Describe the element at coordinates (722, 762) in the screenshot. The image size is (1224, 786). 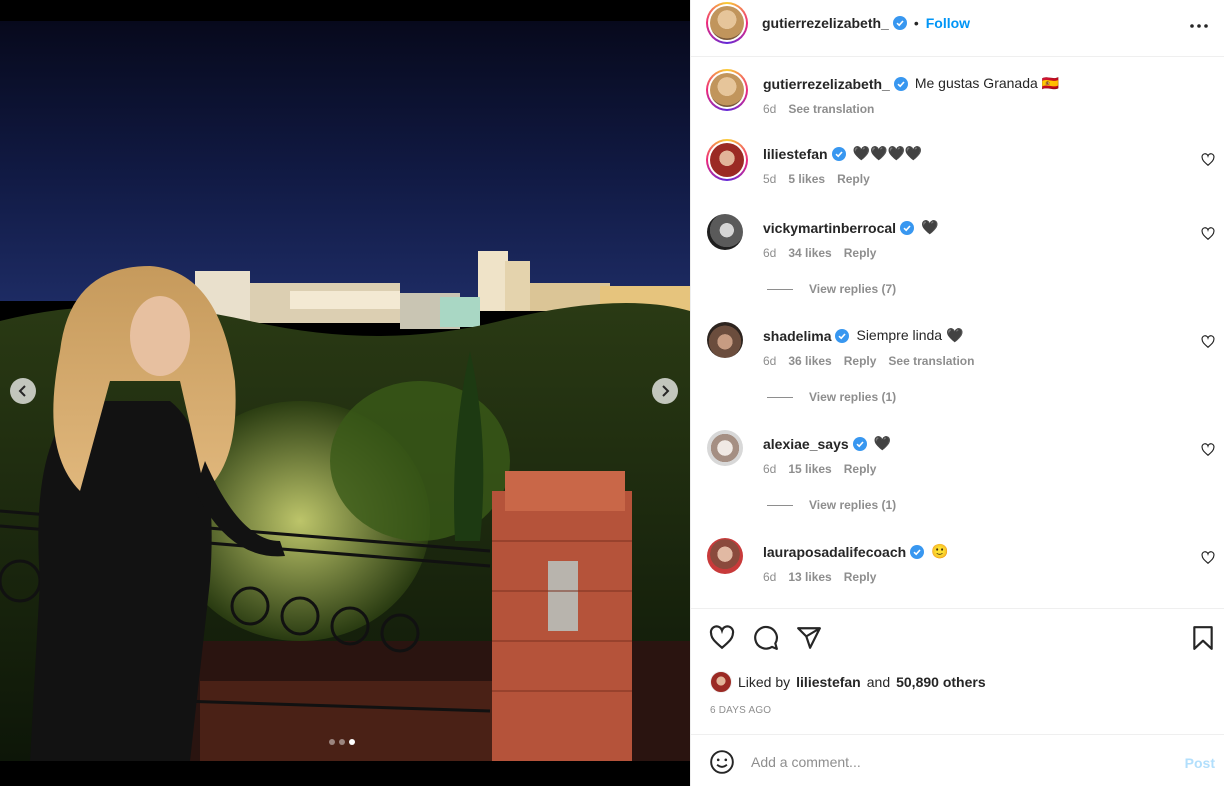
I see `emoji-smiley-icon` at that location.